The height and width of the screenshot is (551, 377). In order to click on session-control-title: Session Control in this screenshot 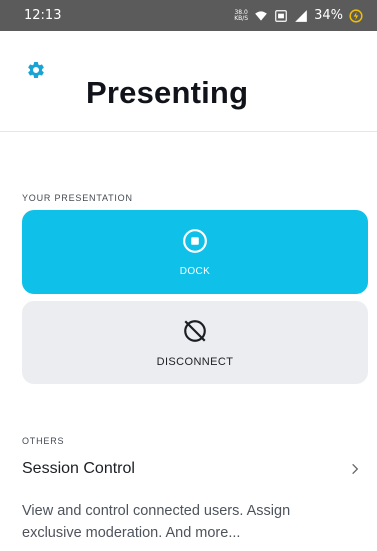, I will do `click(78, 468)`.